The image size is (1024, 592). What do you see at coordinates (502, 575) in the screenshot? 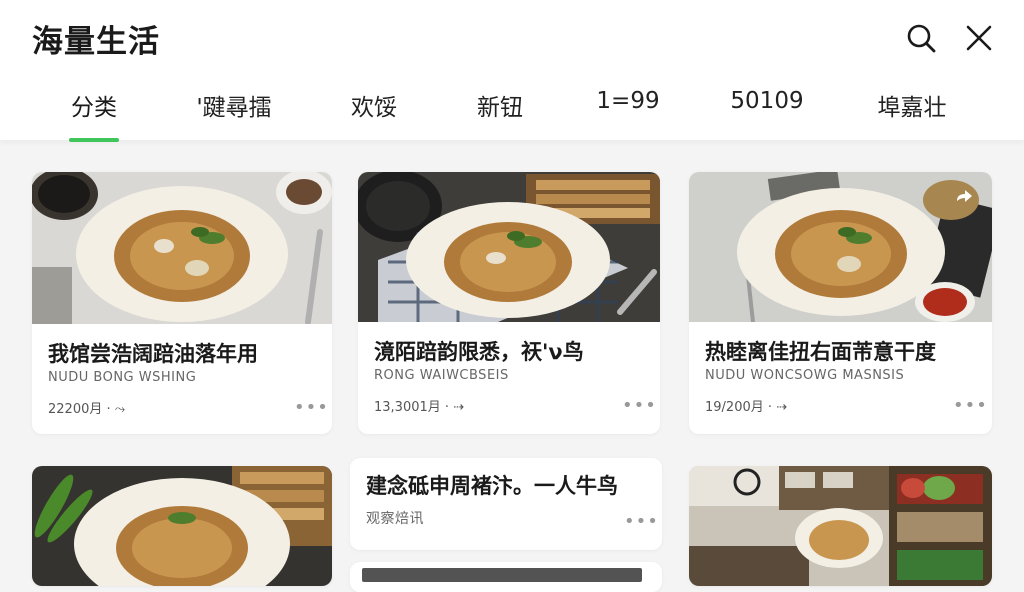
I see `card-title-partial` at bounding box center [502, 575].